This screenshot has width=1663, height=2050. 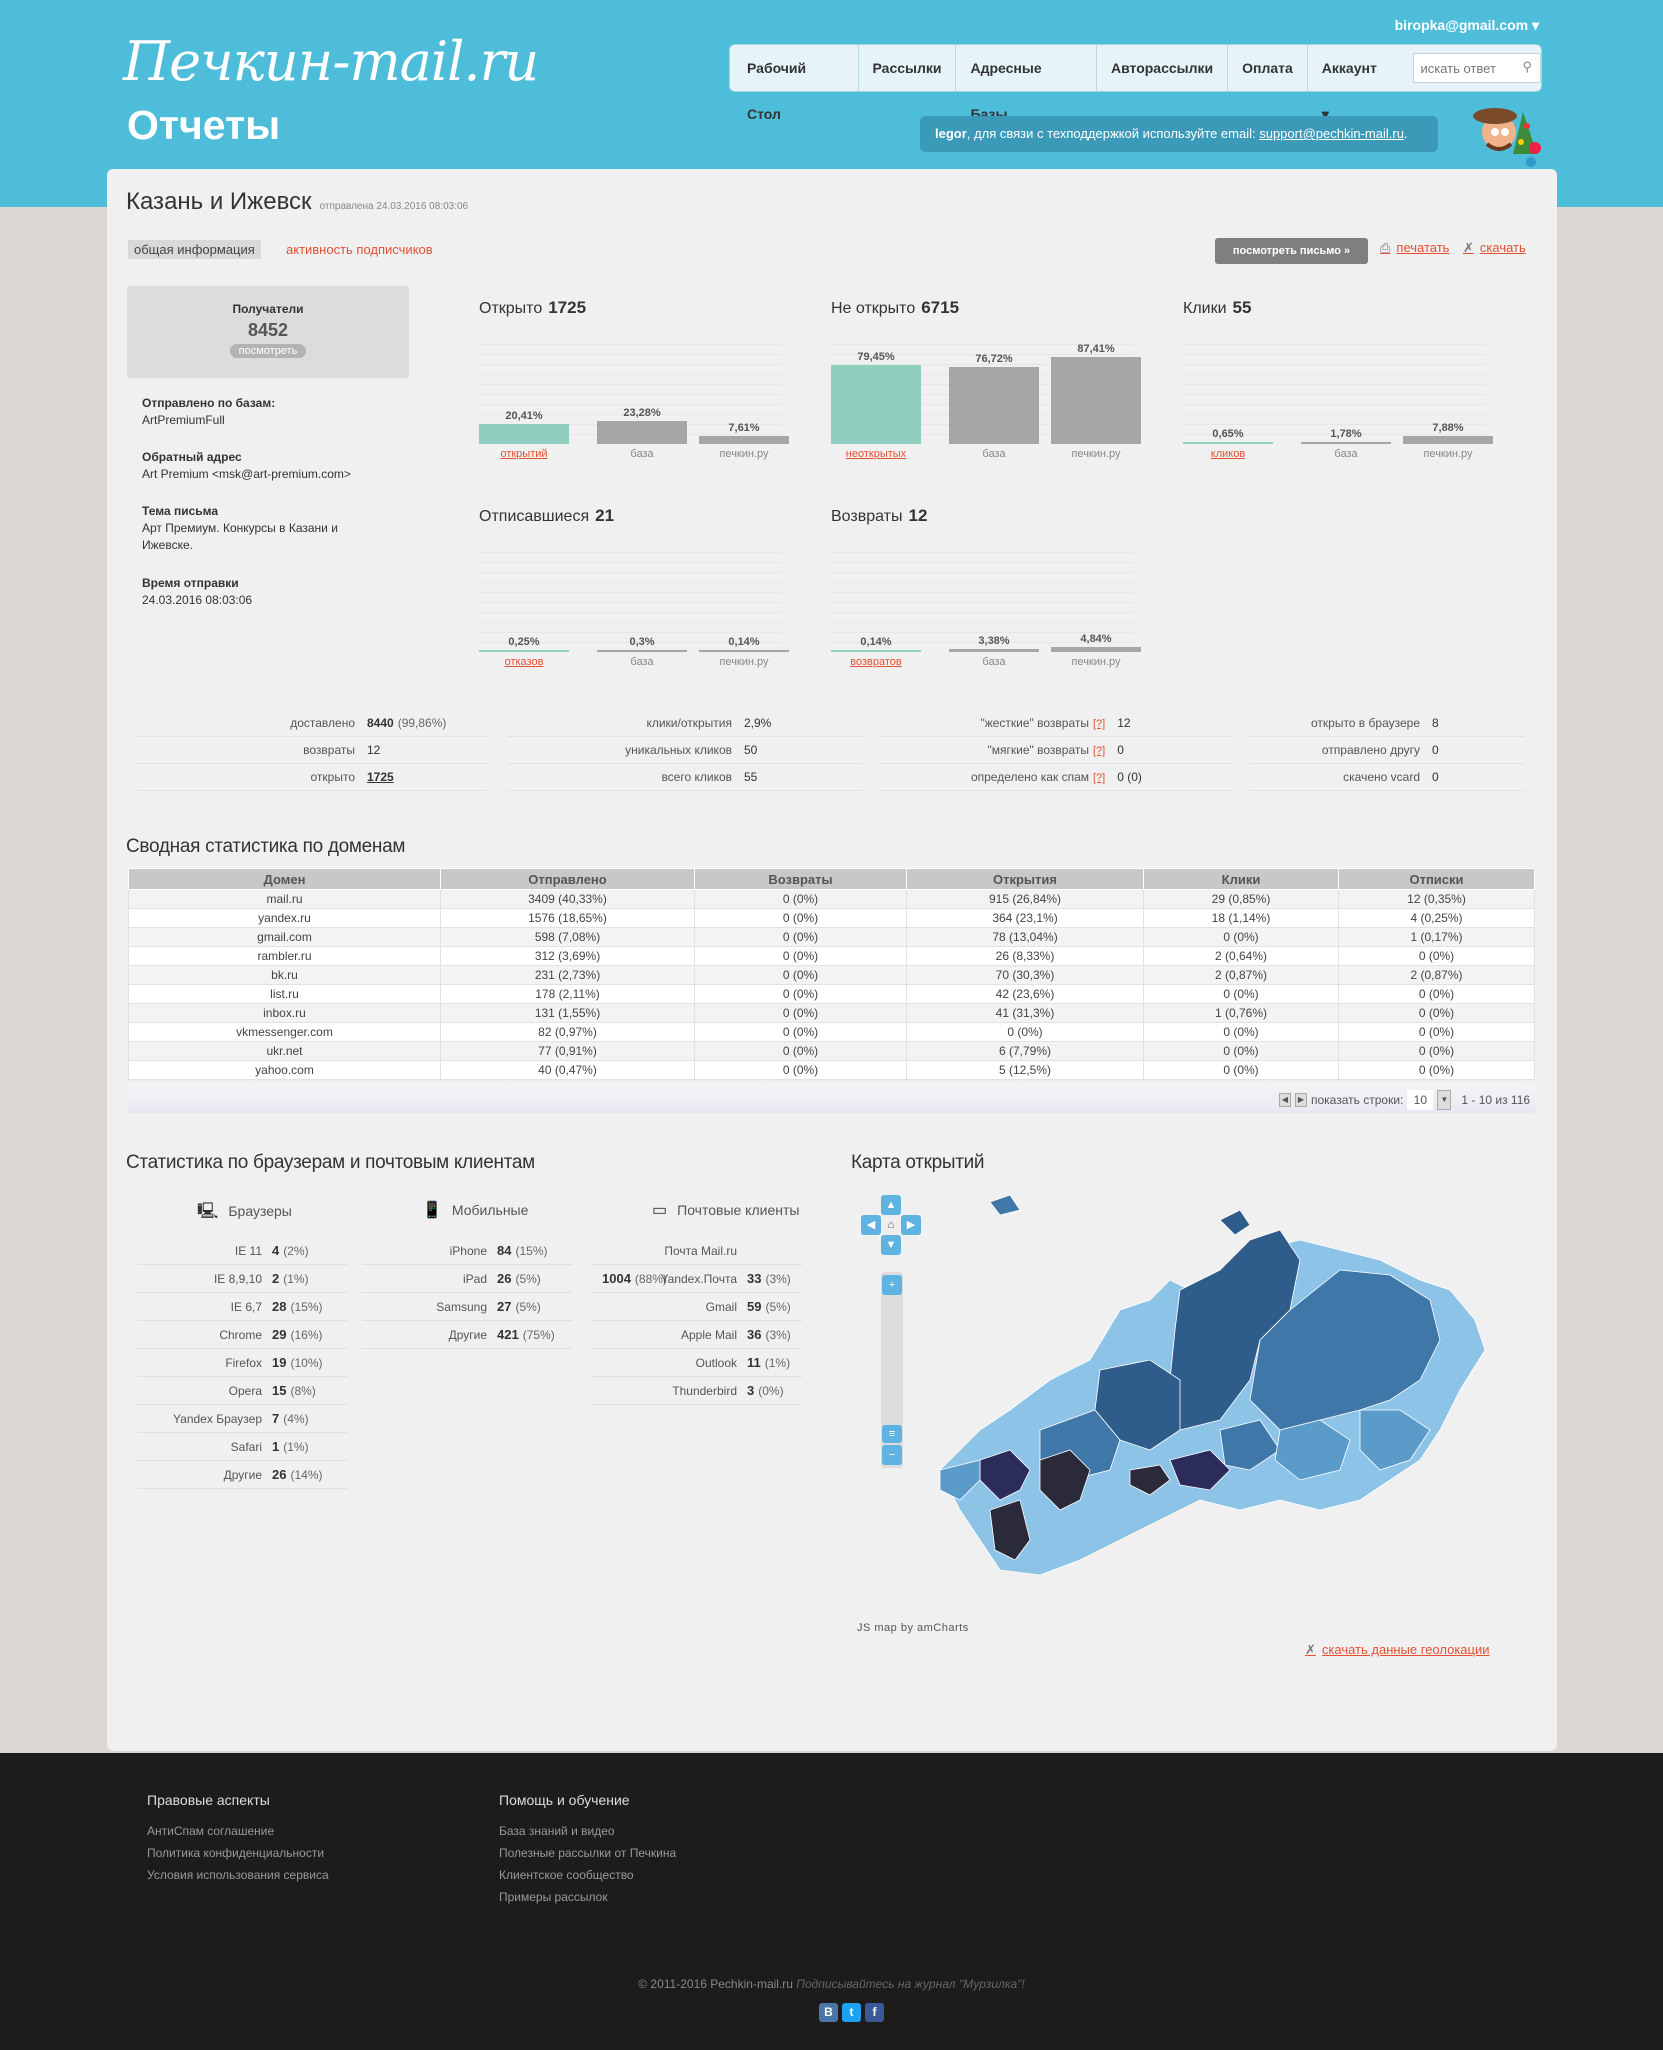 I want to click on item-name: Opera, so click(x=245, y=1391).